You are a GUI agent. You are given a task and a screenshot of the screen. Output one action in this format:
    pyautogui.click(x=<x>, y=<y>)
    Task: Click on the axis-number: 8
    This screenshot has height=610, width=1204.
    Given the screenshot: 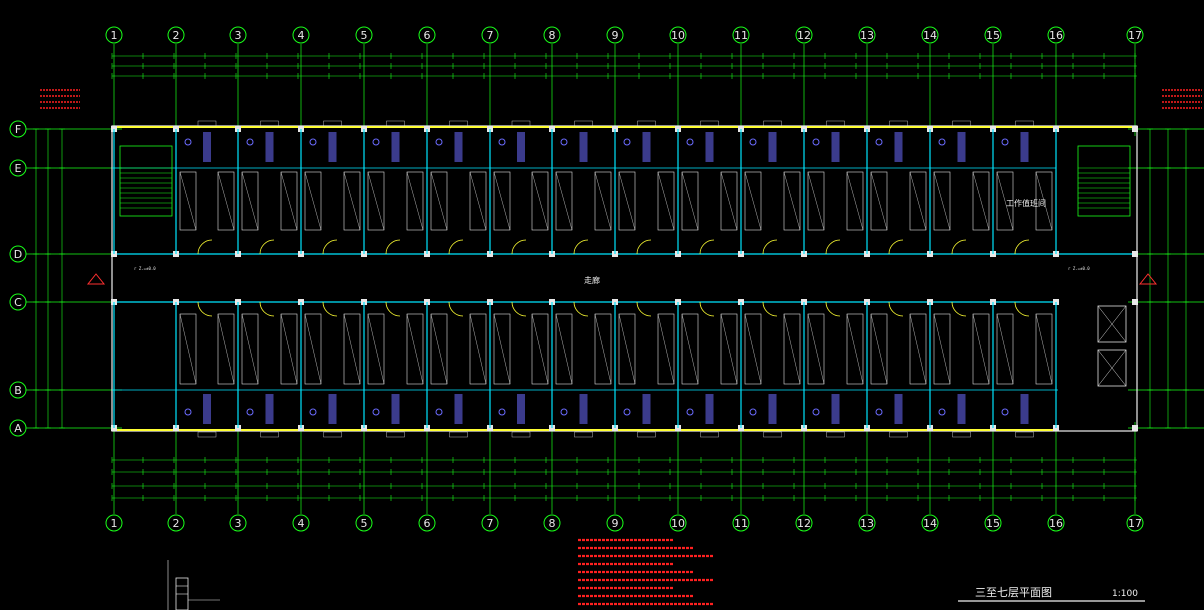 What is the action you would take?
    pyautogui.click(x=552, y=35)
    